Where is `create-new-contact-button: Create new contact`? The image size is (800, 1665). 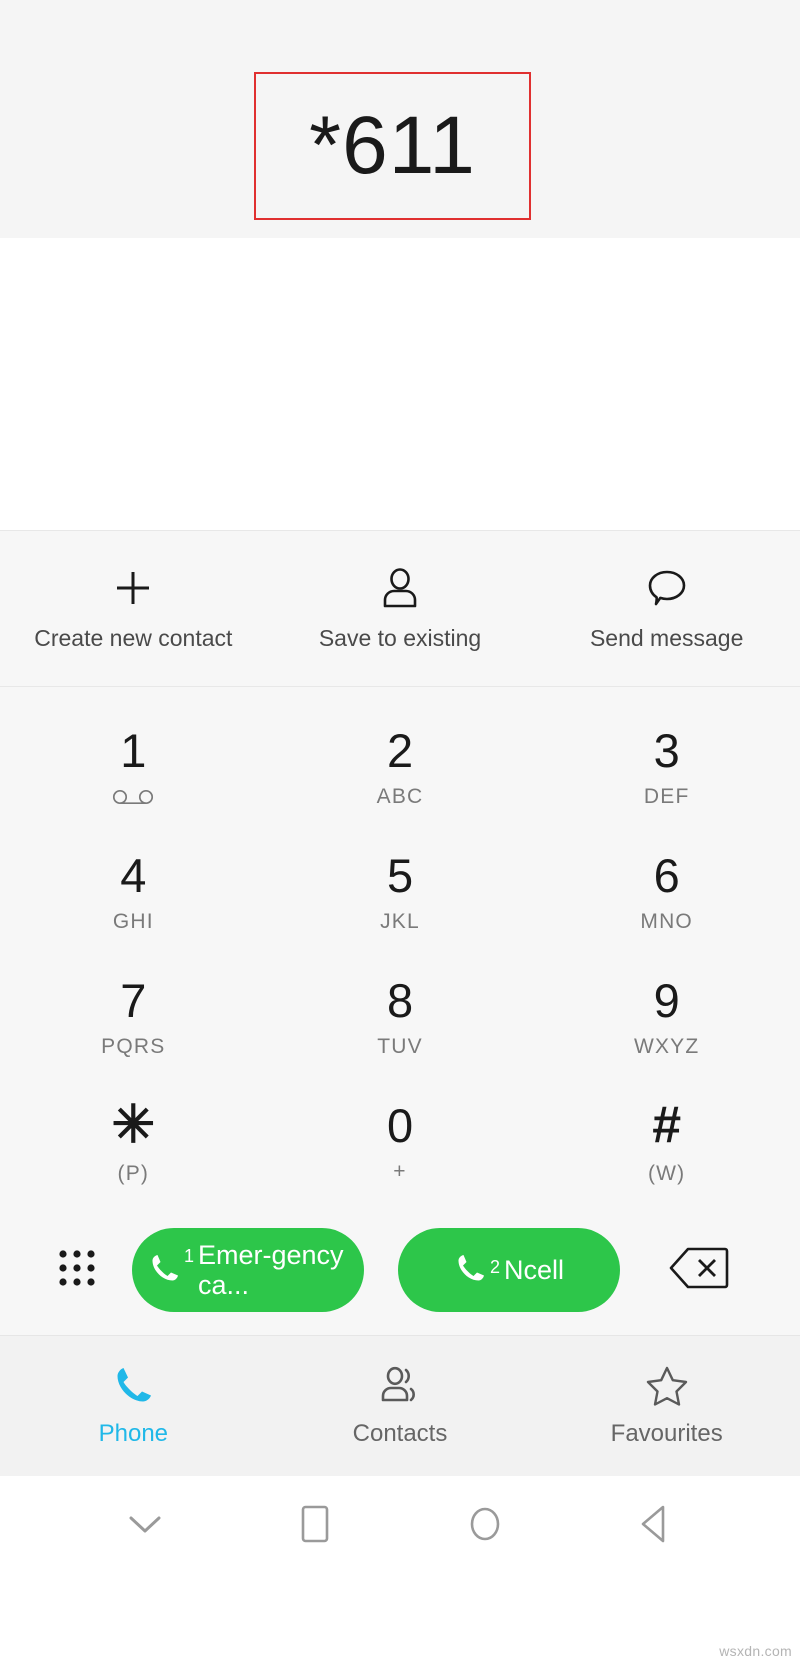
create-new-contact-button: Create new contact is located at coordinates (133, 608).